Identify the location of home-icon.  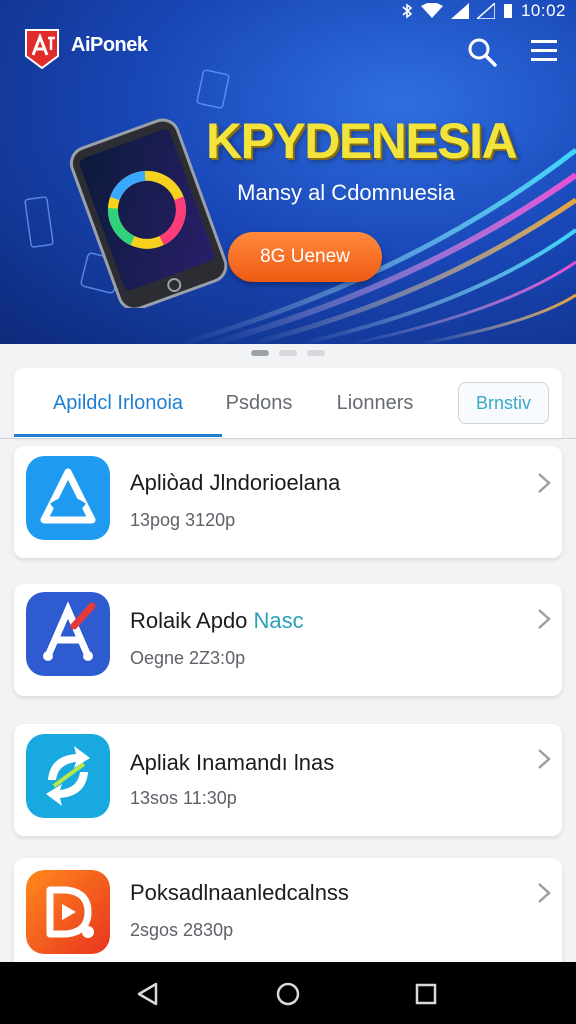
(288, 994).